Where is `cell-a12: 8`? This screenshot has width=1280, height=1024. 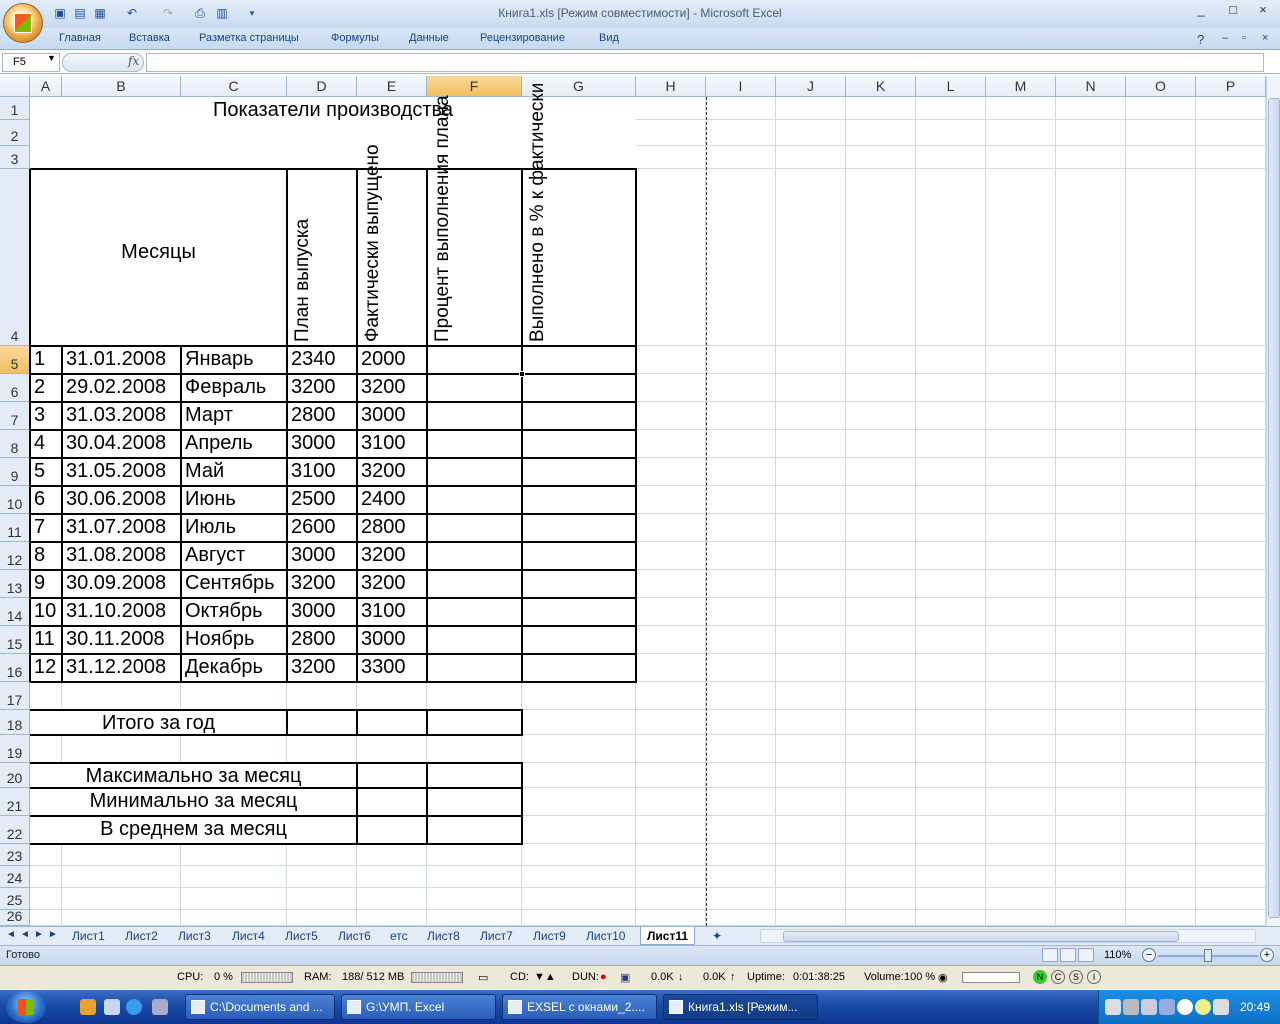 cell-a12: 8 is located at coordinates (46, 556).